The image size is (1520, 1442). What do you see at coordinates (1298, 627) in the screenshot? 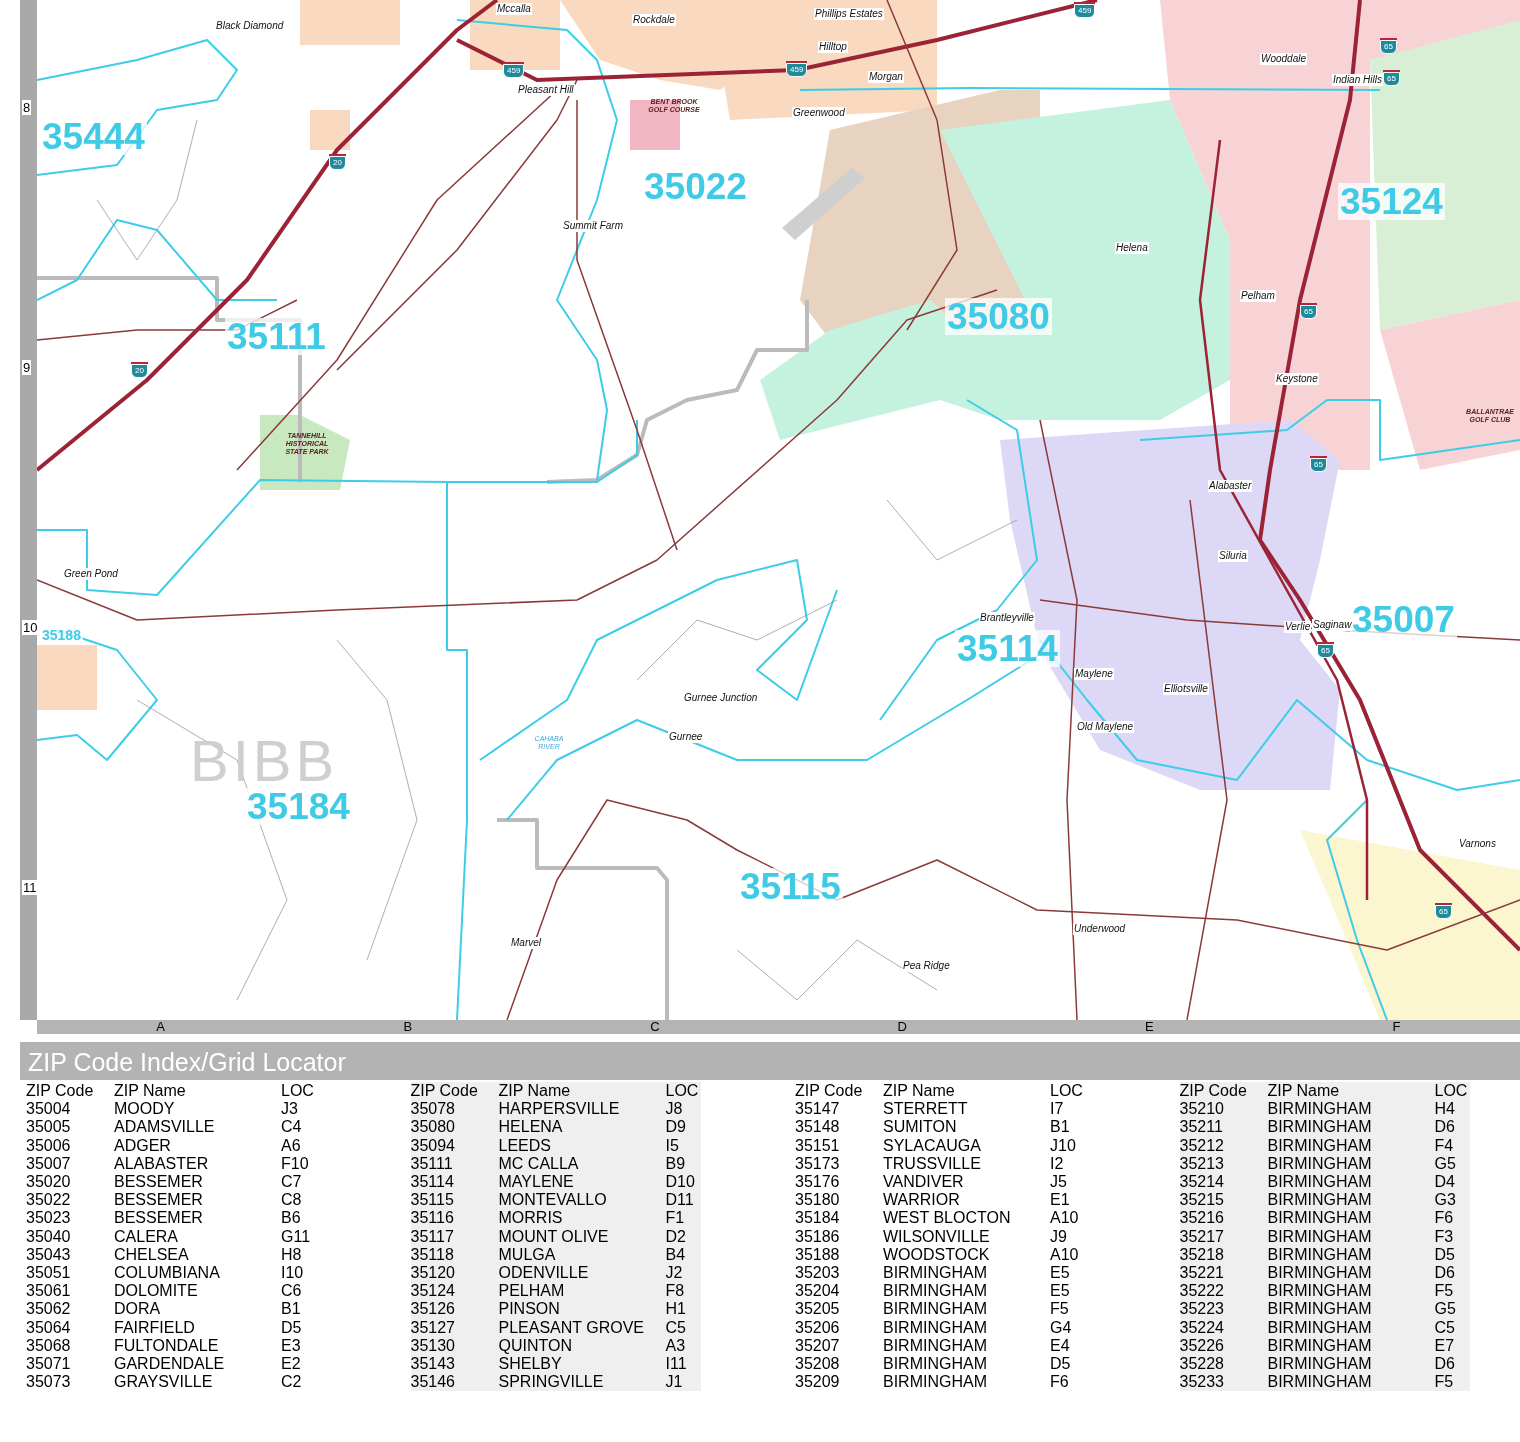
I see `place-label: Verlie` at bounding box center [1298, 627].